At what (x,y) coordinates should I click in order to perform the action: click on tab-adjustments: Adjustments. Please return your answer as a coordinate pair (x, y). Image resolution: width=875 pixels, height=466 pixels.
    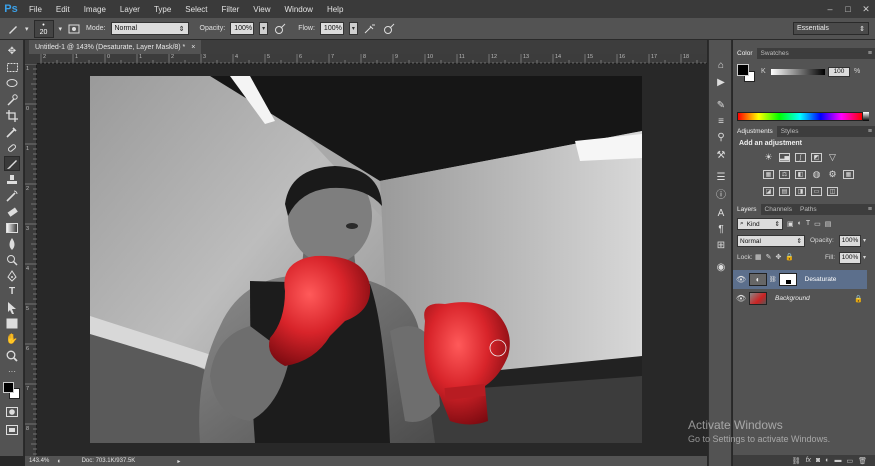
    Looking at the image, I should click on (755, 131).